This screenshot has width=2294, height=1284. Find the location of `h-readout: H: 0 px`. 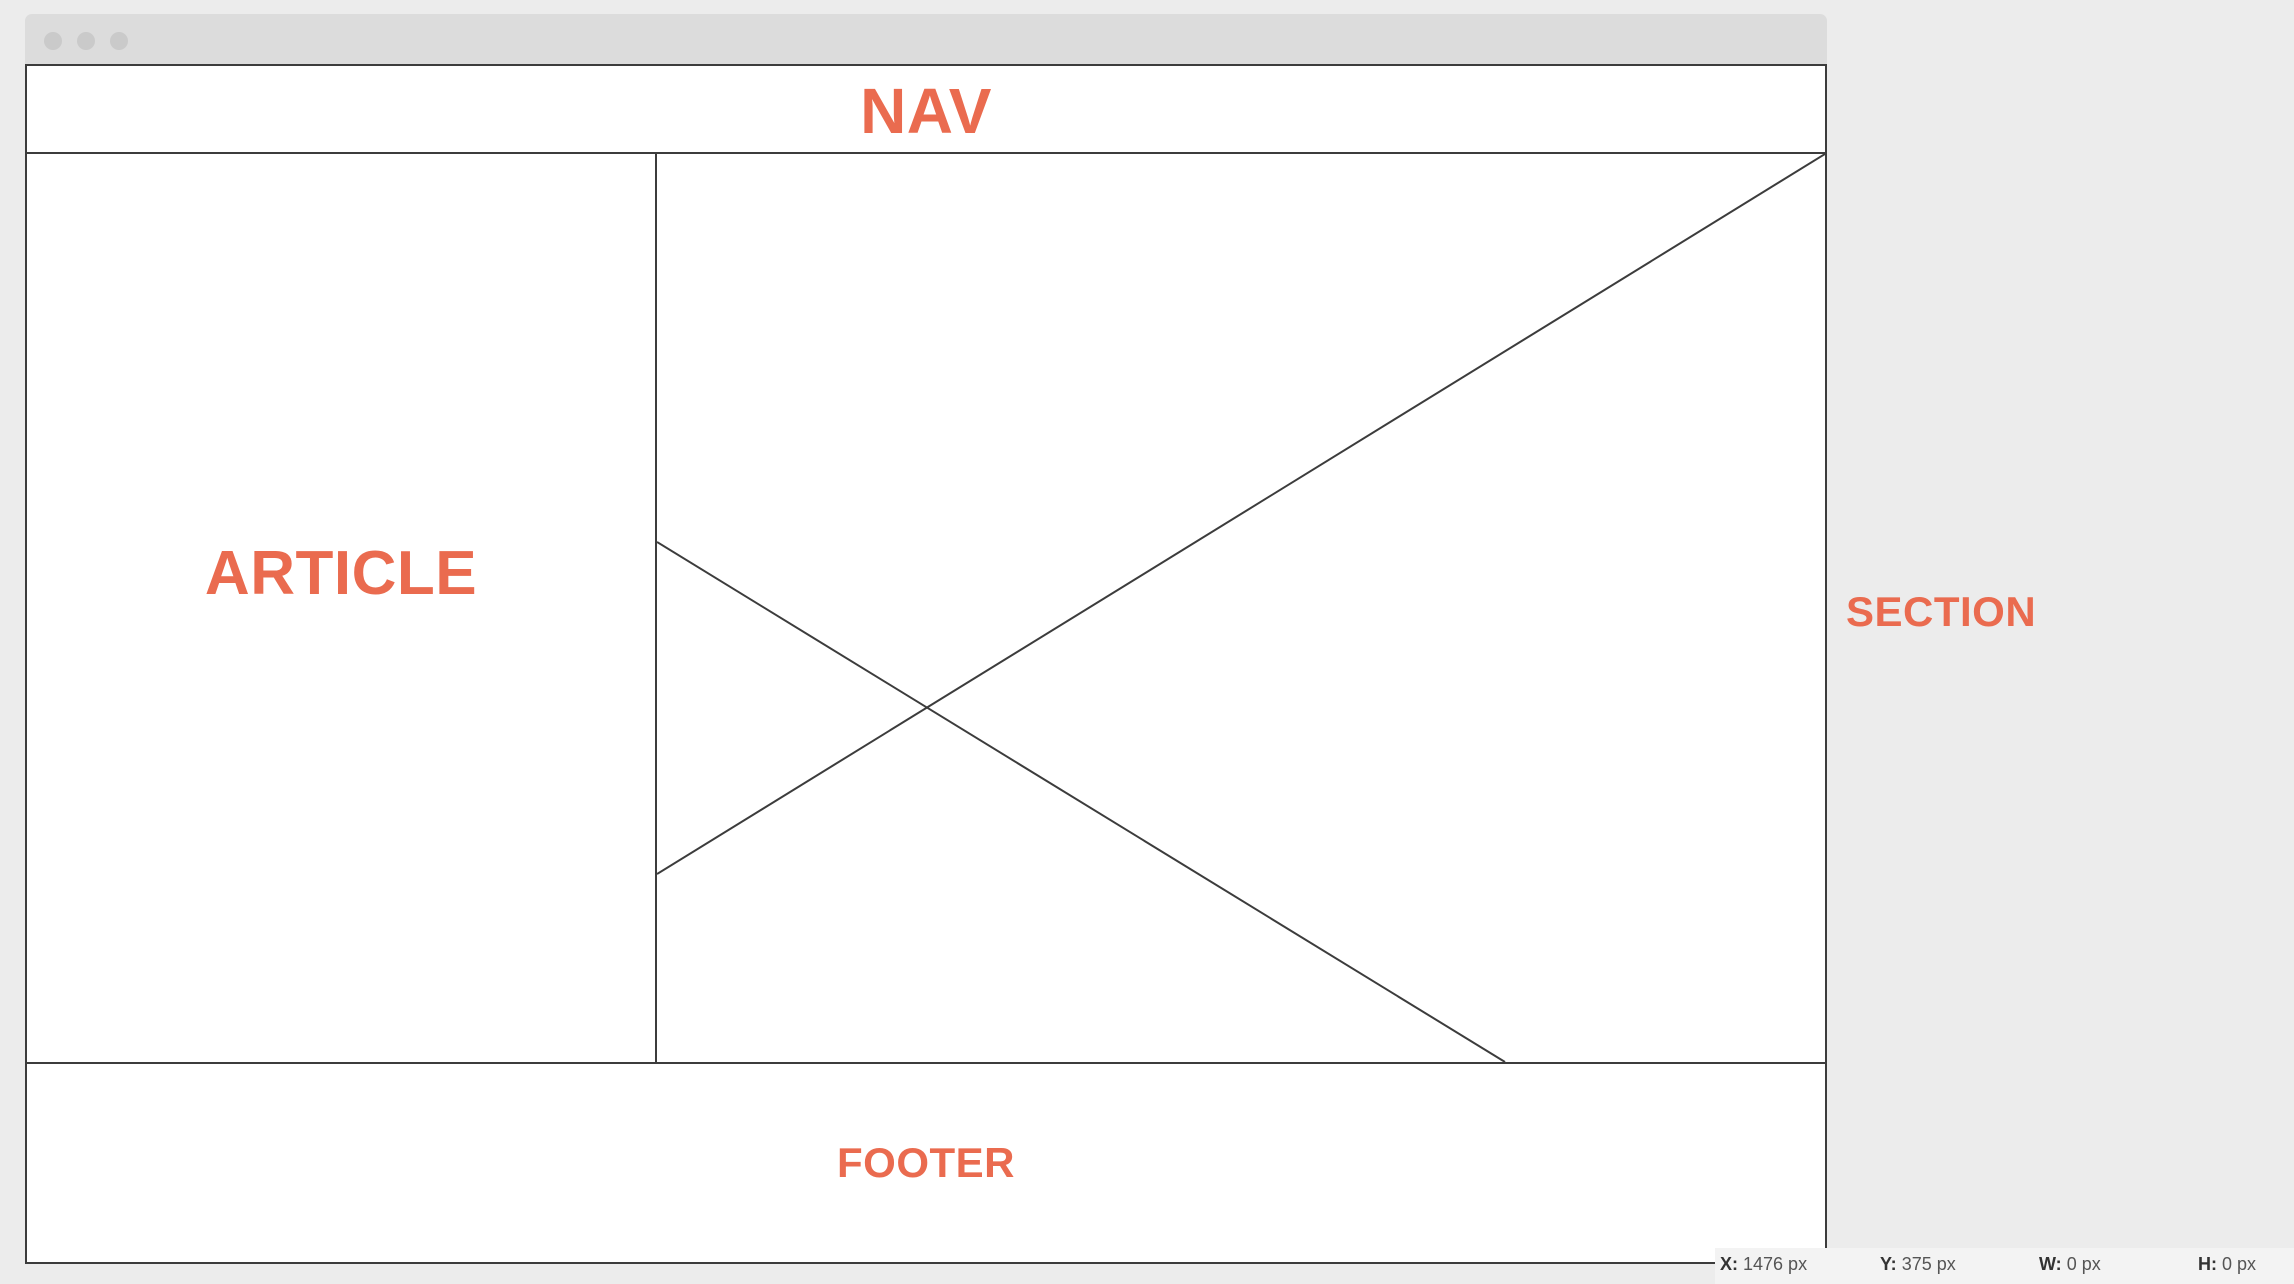

h-readout: H: 0 px is located at coordinates (2227, 1264).